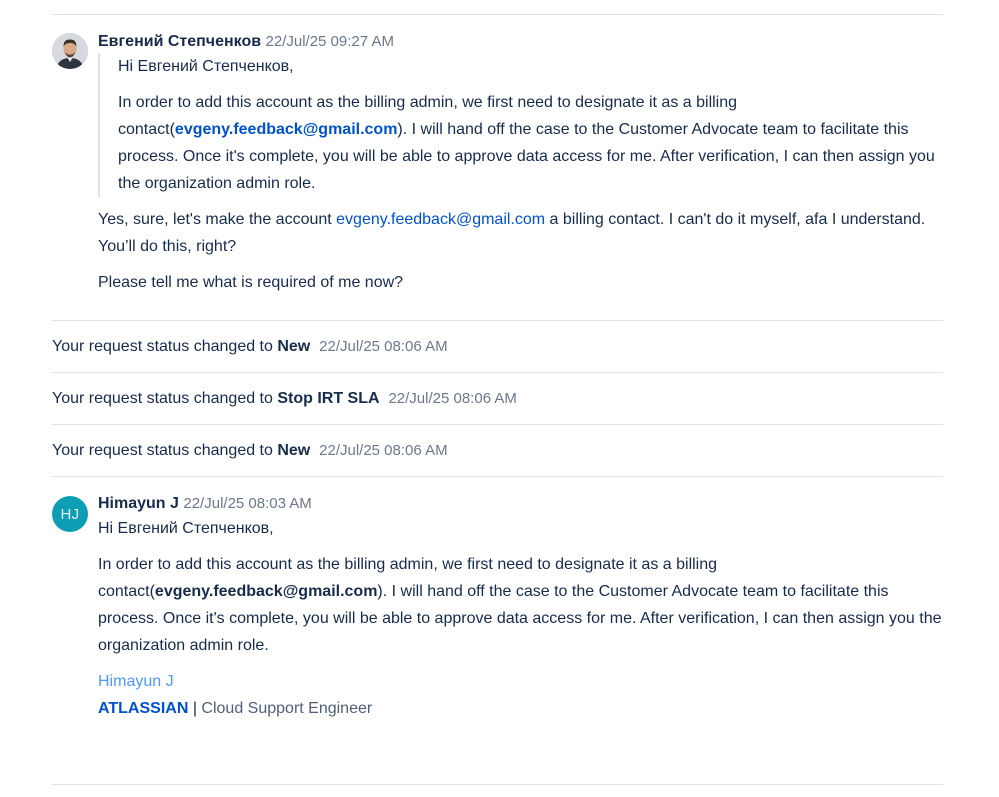 The width and height of the screenshot is (999, 797). I want to click on agent-avatar: HJ, so click(70, 514).